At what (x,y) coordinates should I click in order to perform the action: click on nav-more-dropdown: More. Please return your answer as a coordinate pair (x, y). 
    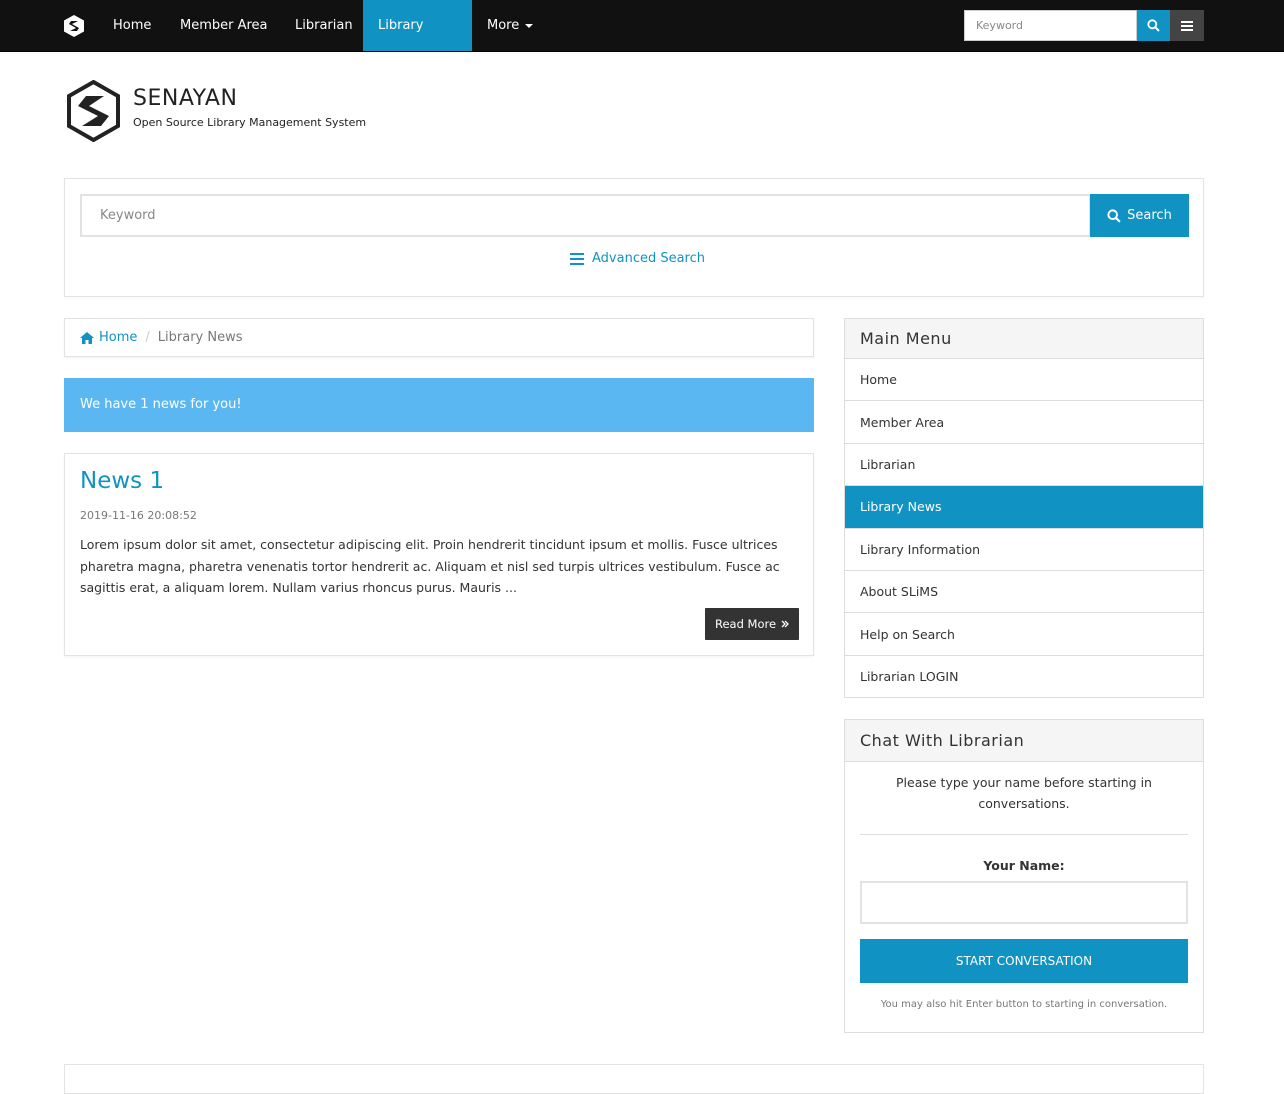
    Looking at the image, I should click on (510, 25).